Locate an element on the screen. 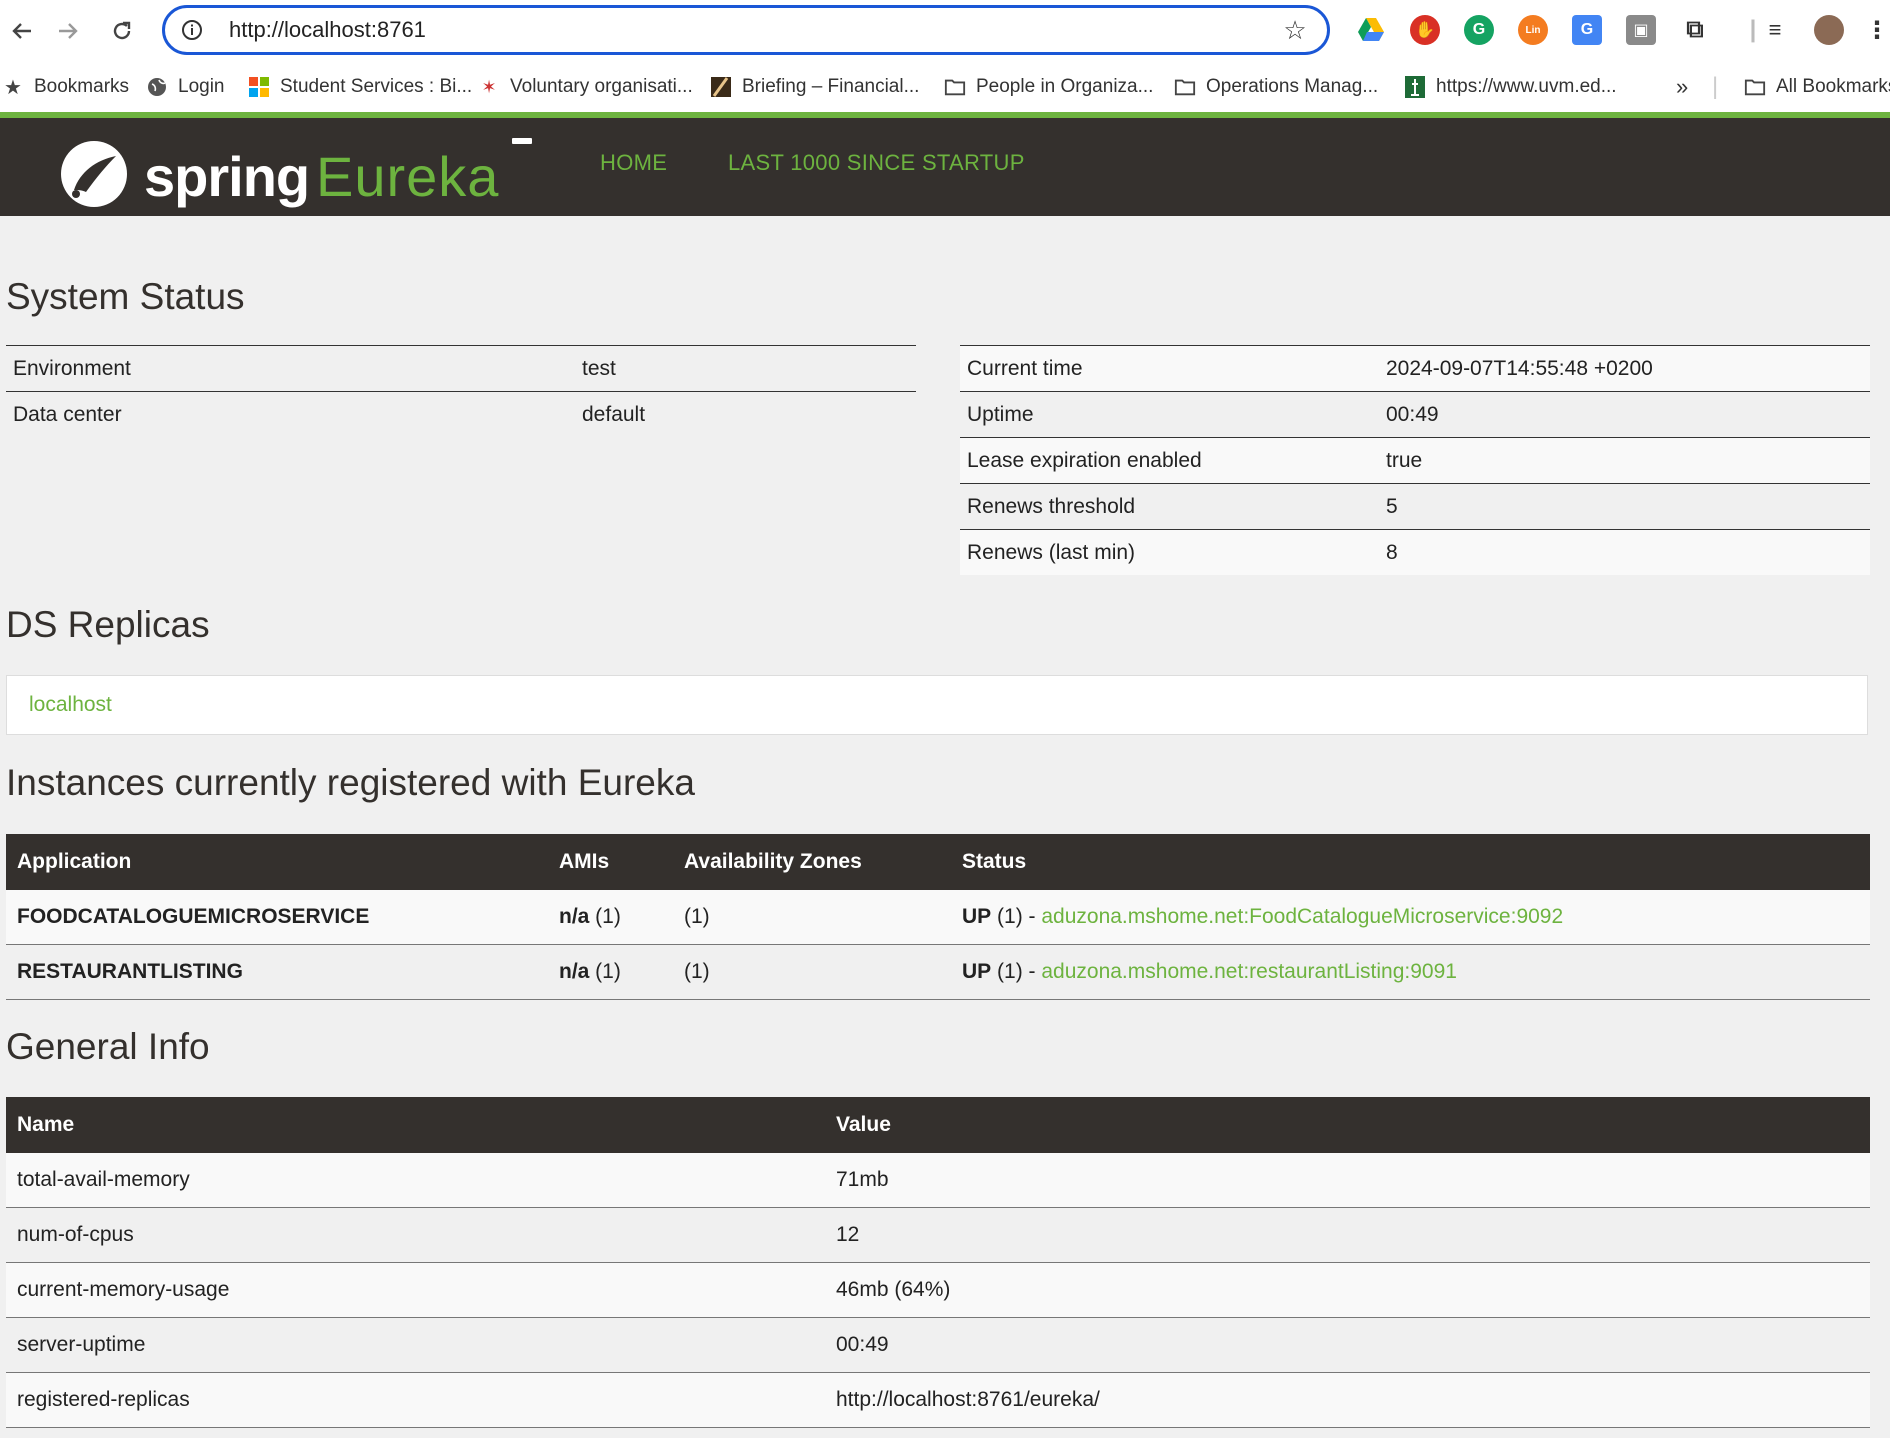 The image size is (1890, 1438). info-value: 00:49 is located at coordinates (1347, 1345).